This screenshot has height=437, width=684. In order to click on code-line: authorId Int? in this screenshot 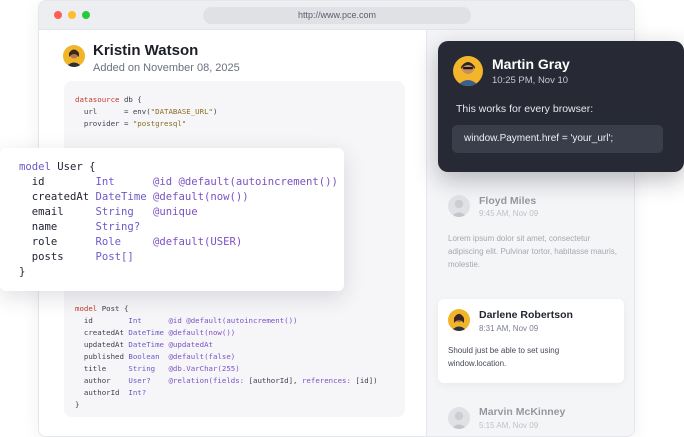, I will do `click(111, 392)`.